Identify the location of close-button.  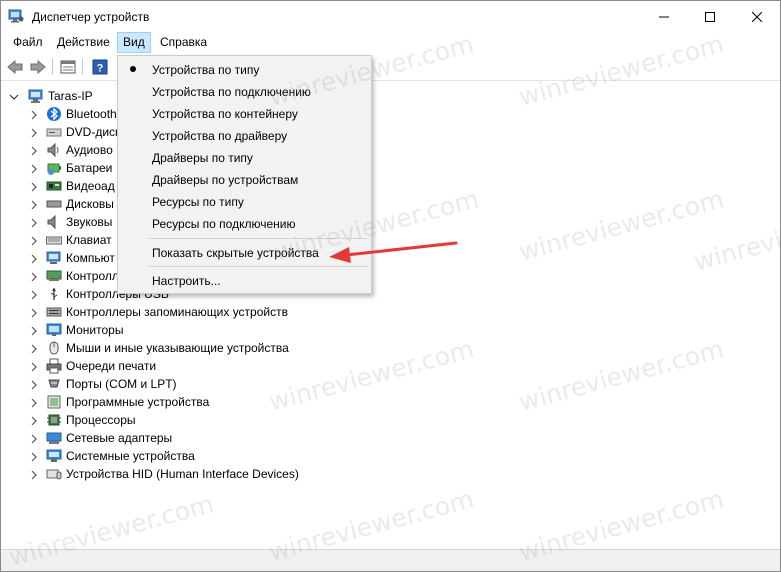
(757, 16).